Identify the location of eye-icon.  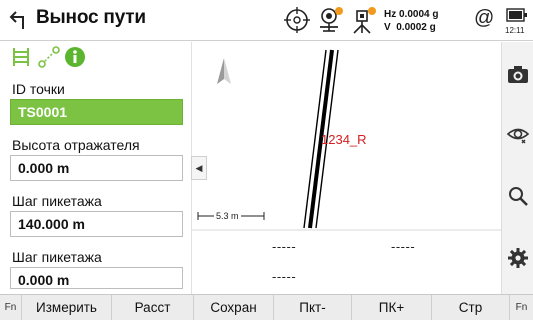
(518, 134).